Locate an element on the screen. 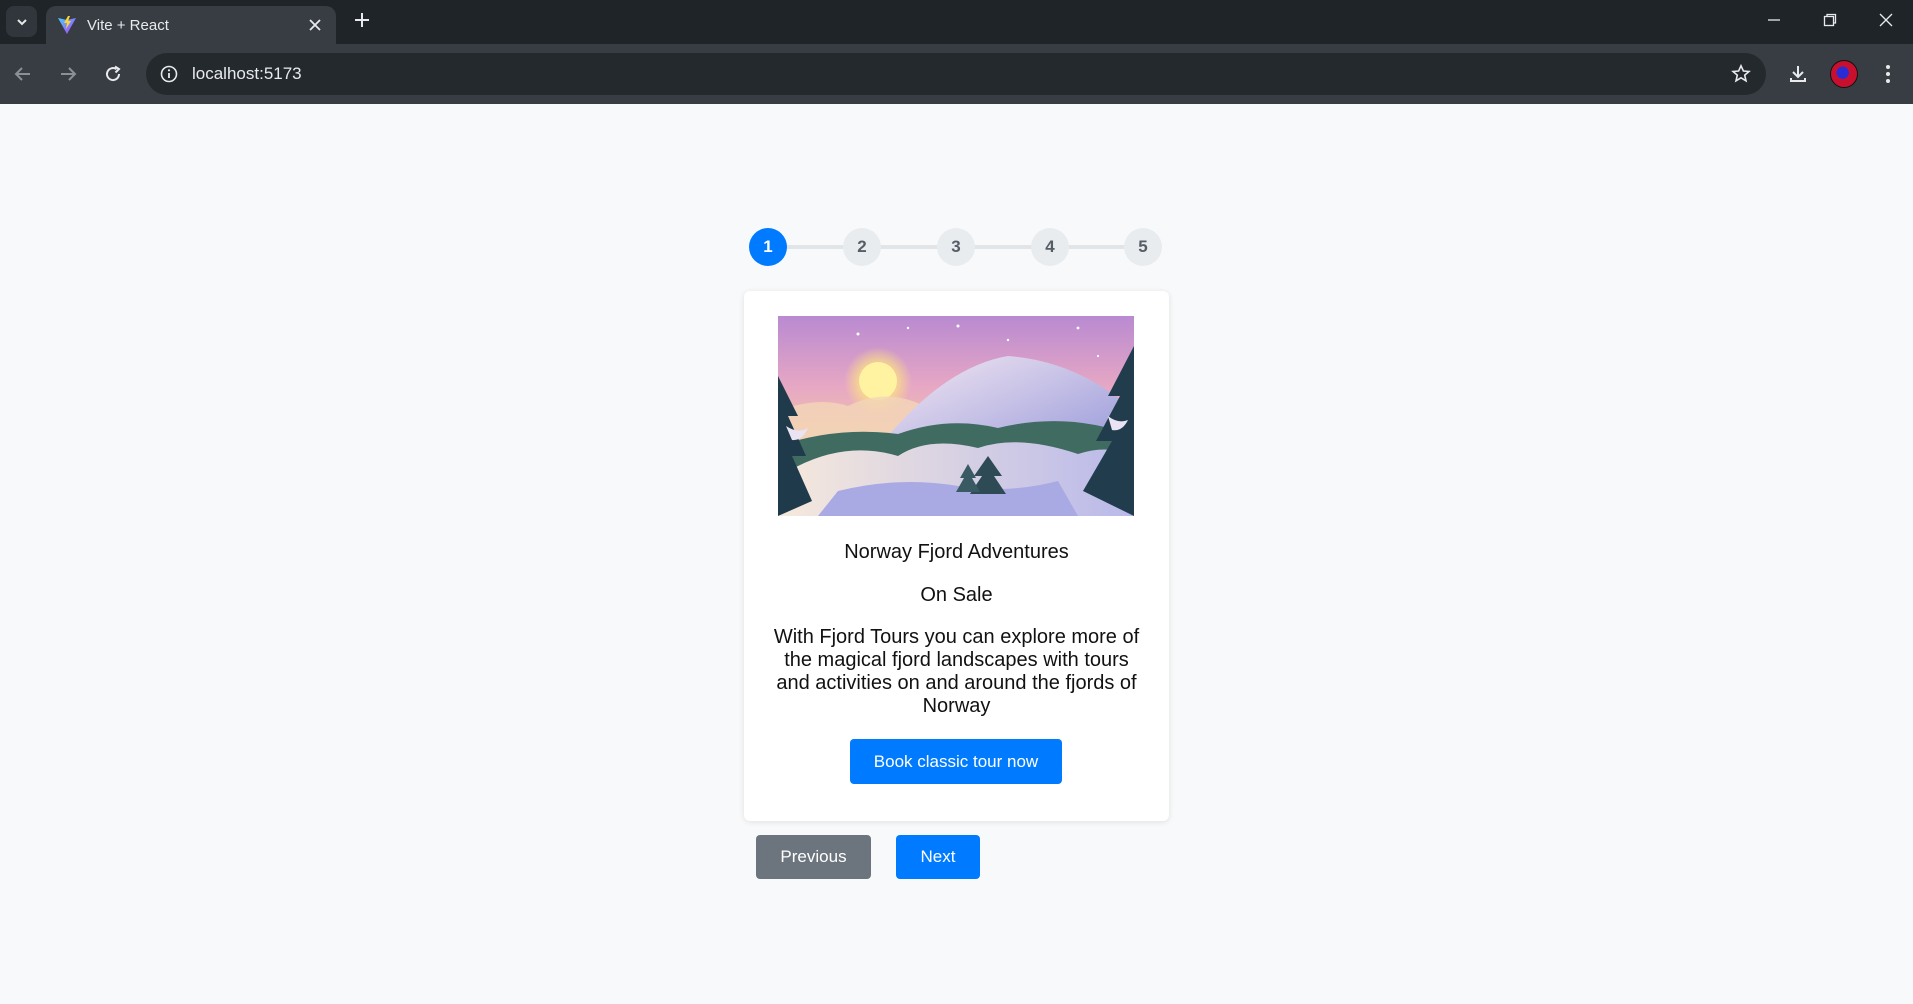 This screenshot has height=1004, width=1913. plus-icon is located at coordinates (362, 20).